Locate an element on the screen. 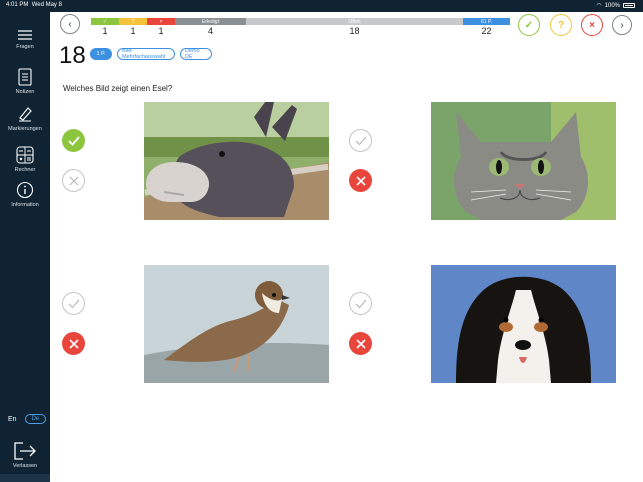 Image resolution: width=643 pixels, height=482 pixels. answer-2-correct-button is located at coordinates (360, 140).